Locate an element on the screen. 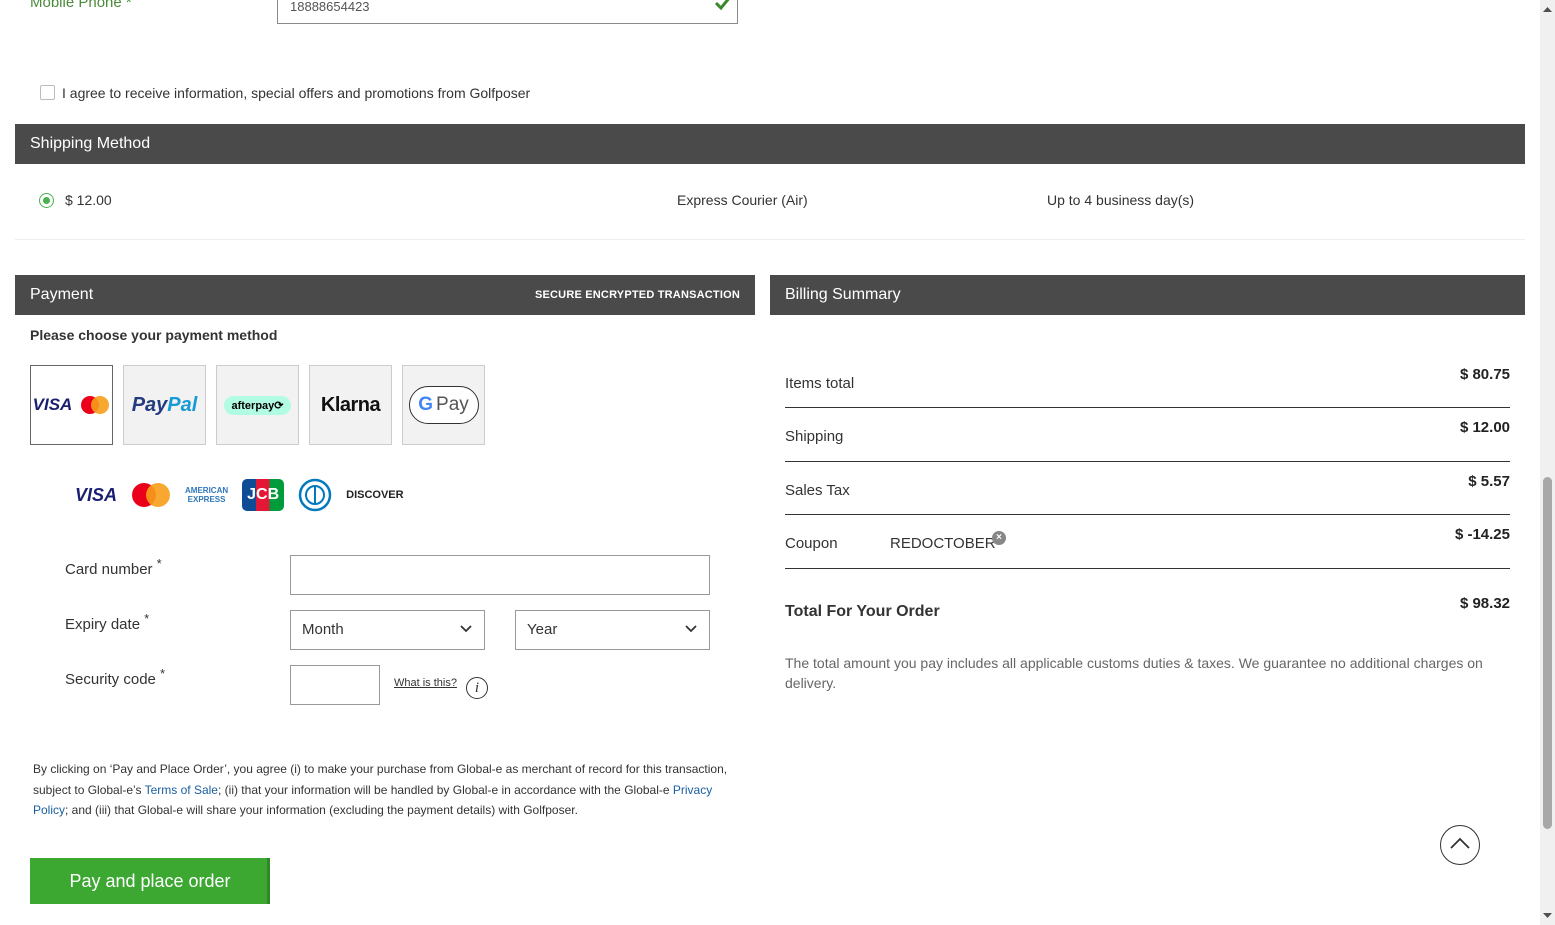 Image resolution: width=1555 pixels, height=925 pixels. card-number-input is located at coordinates (500, 575).